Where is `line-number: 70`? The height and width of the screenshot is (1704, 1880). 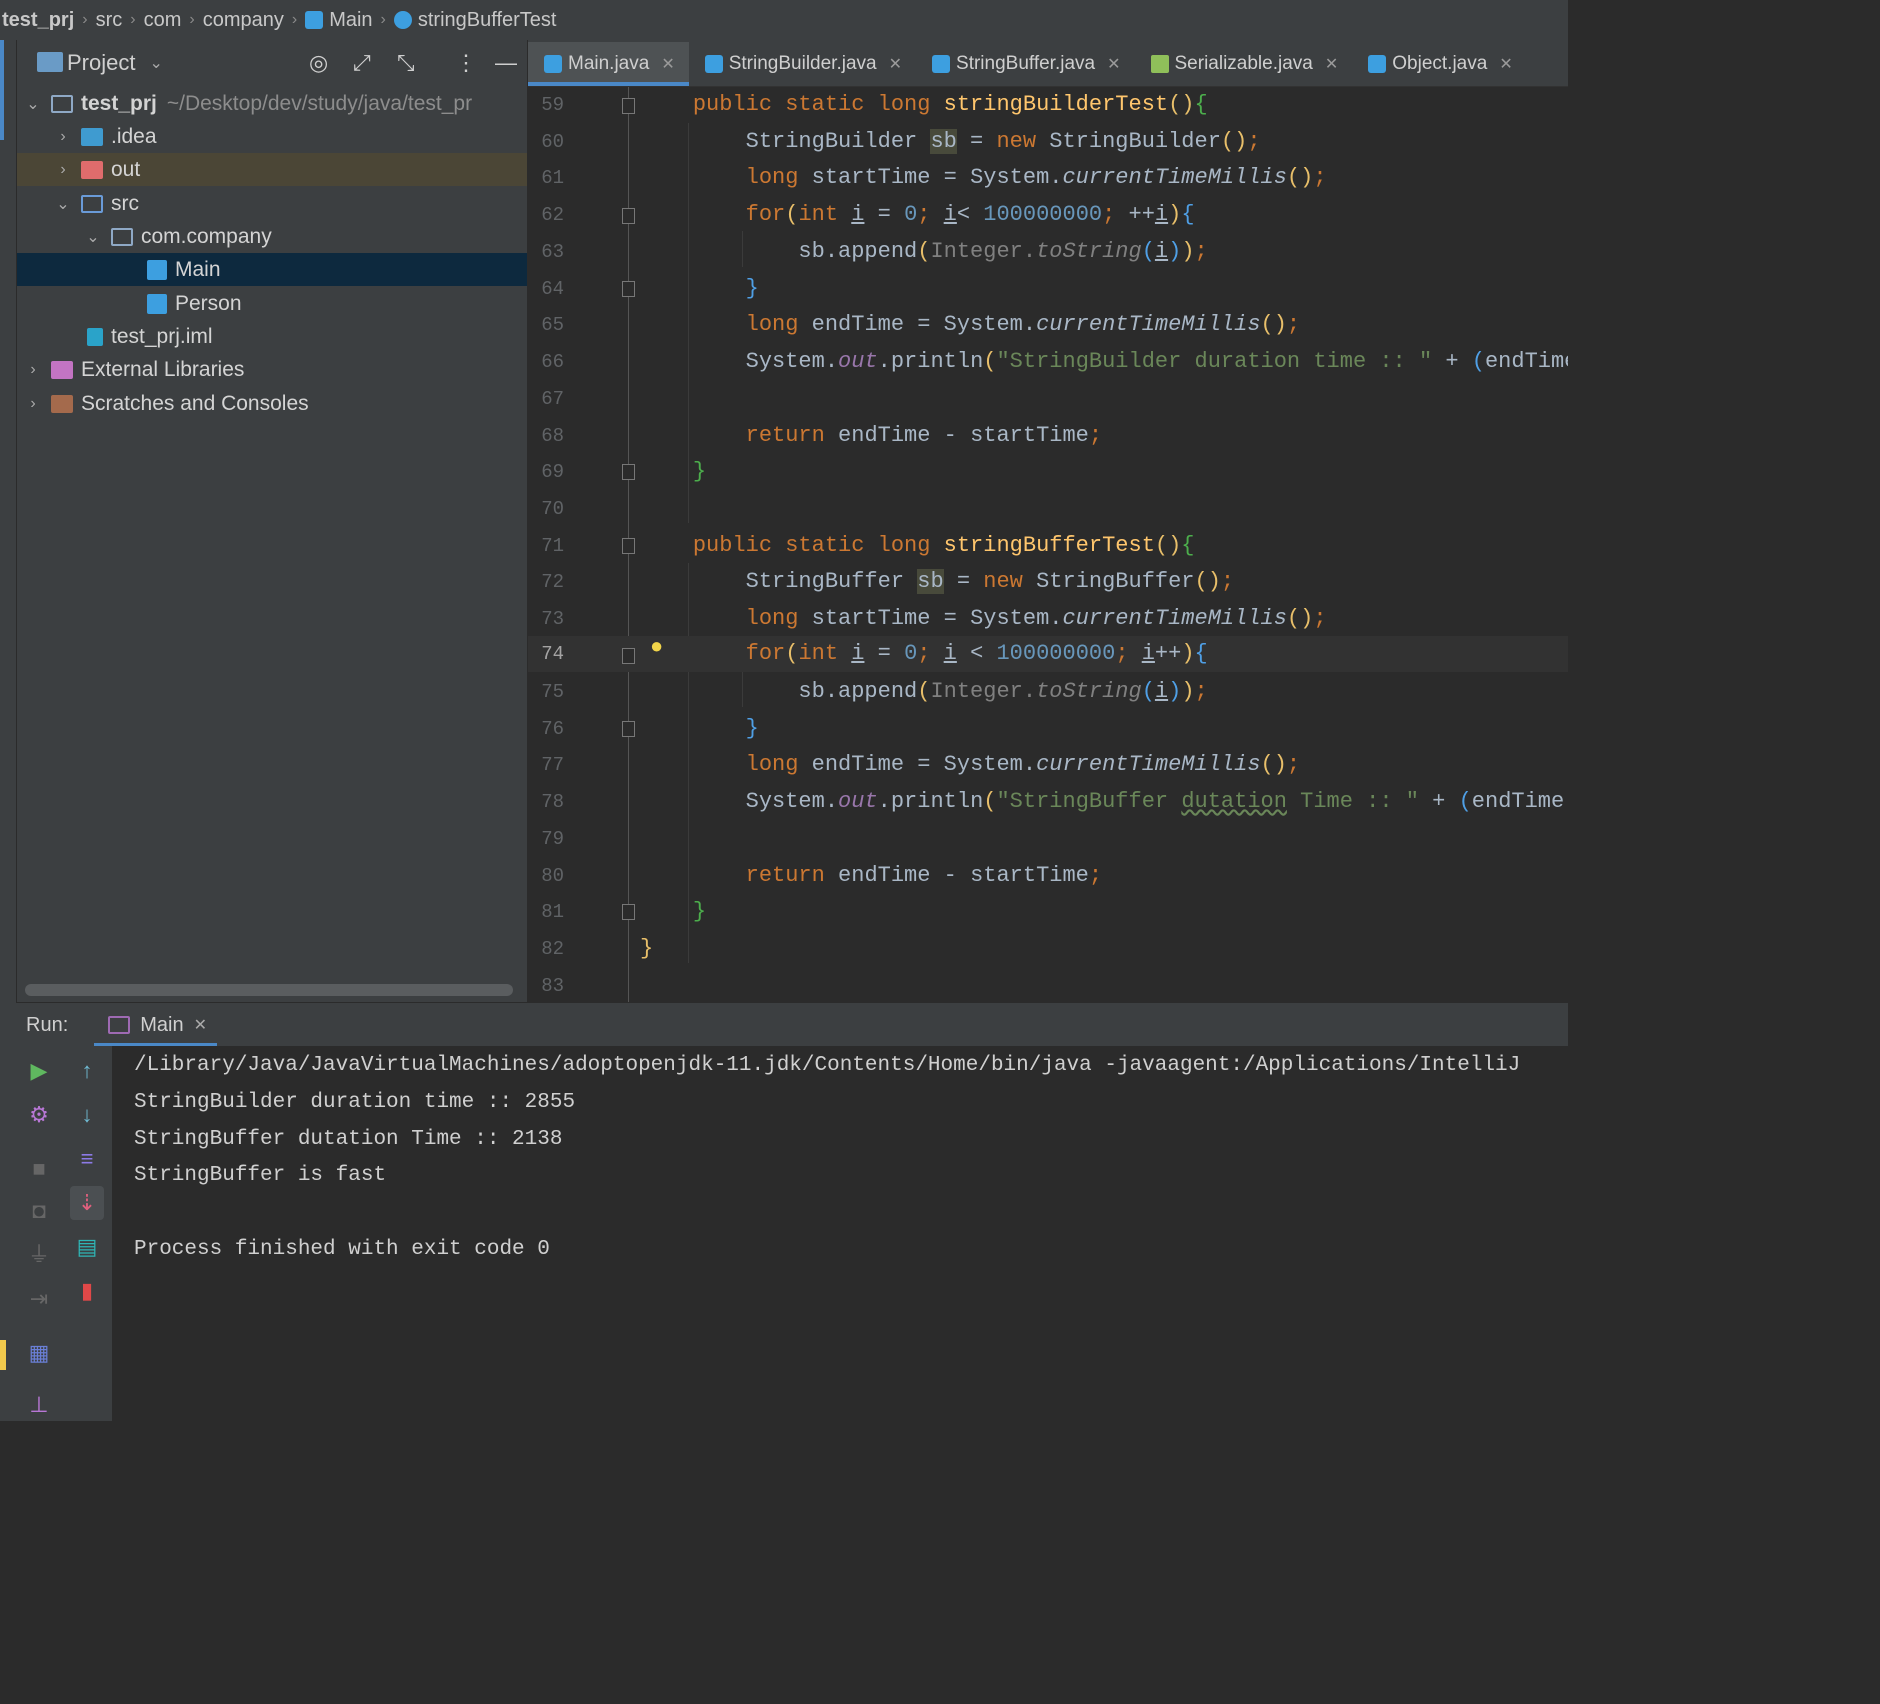
line-number: 70 is located at coordinates (552, 509).